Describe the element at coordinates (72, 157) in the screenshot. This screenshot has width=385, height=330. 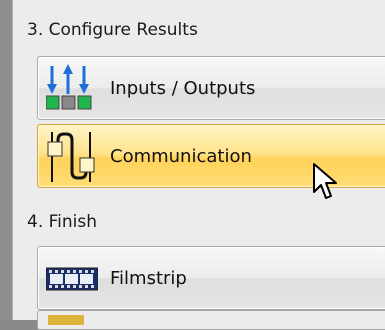
I see `communication-icon` at that location.